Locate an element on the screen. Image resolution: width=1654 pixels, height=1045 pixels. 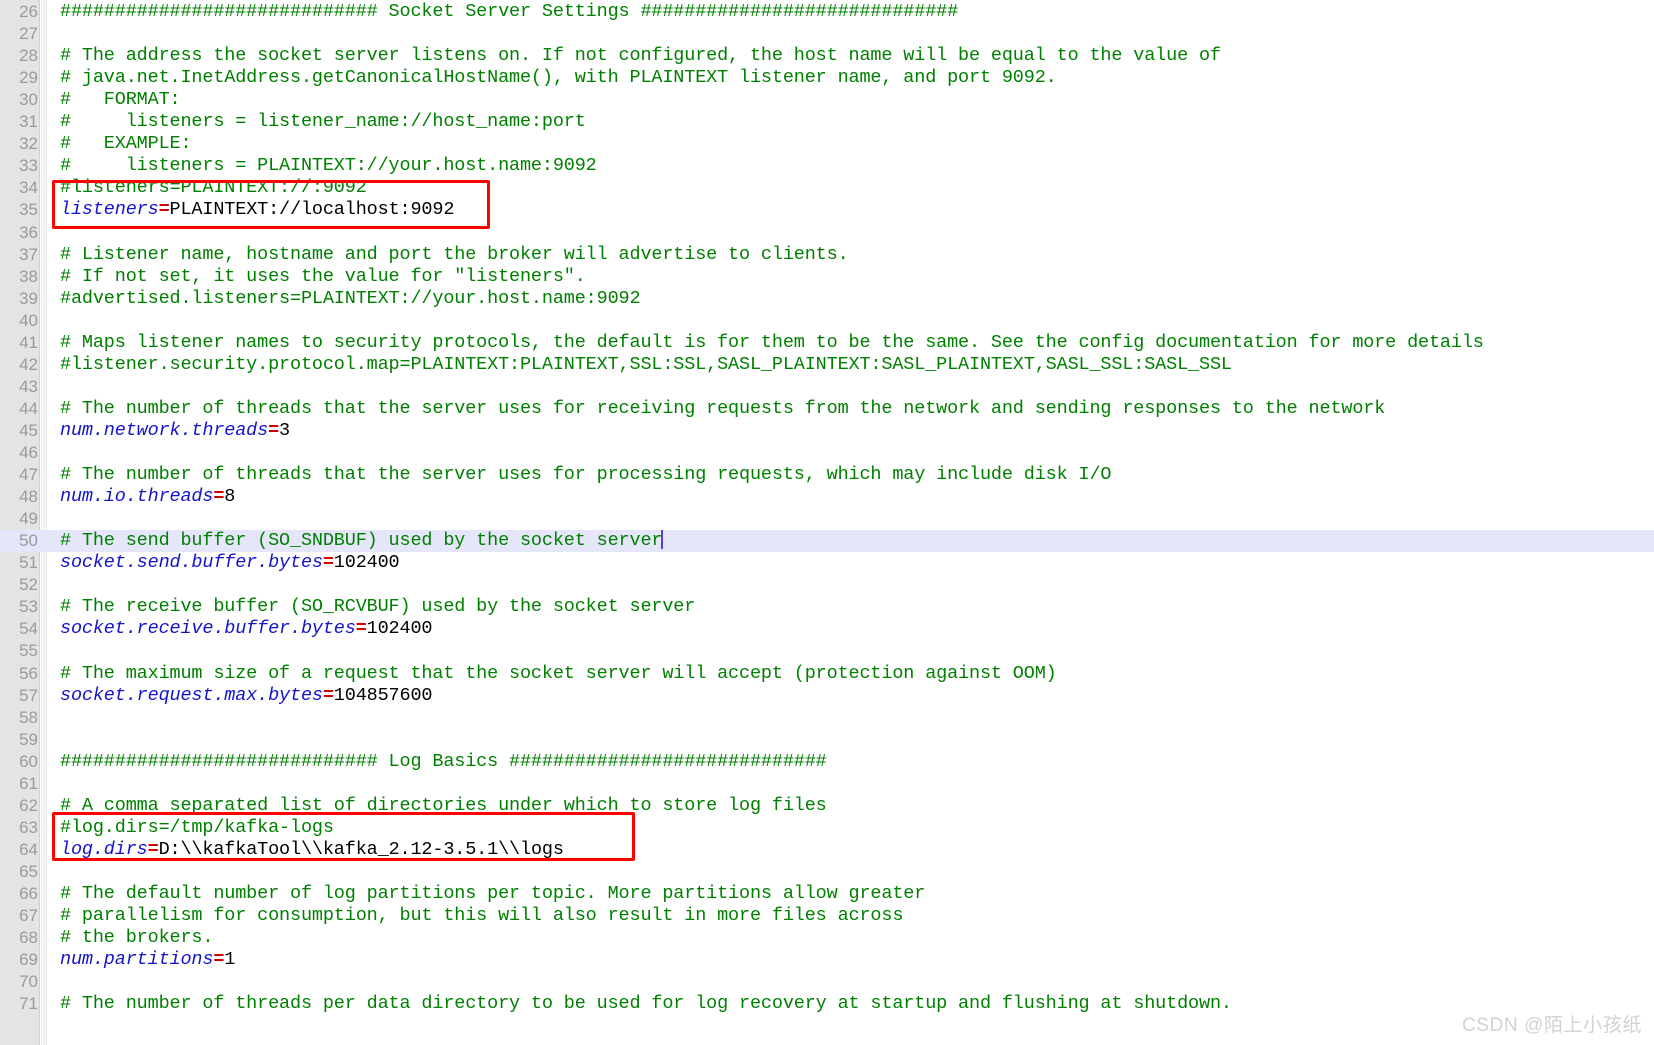
code-line: 70 is located at coordinates (827, 982).